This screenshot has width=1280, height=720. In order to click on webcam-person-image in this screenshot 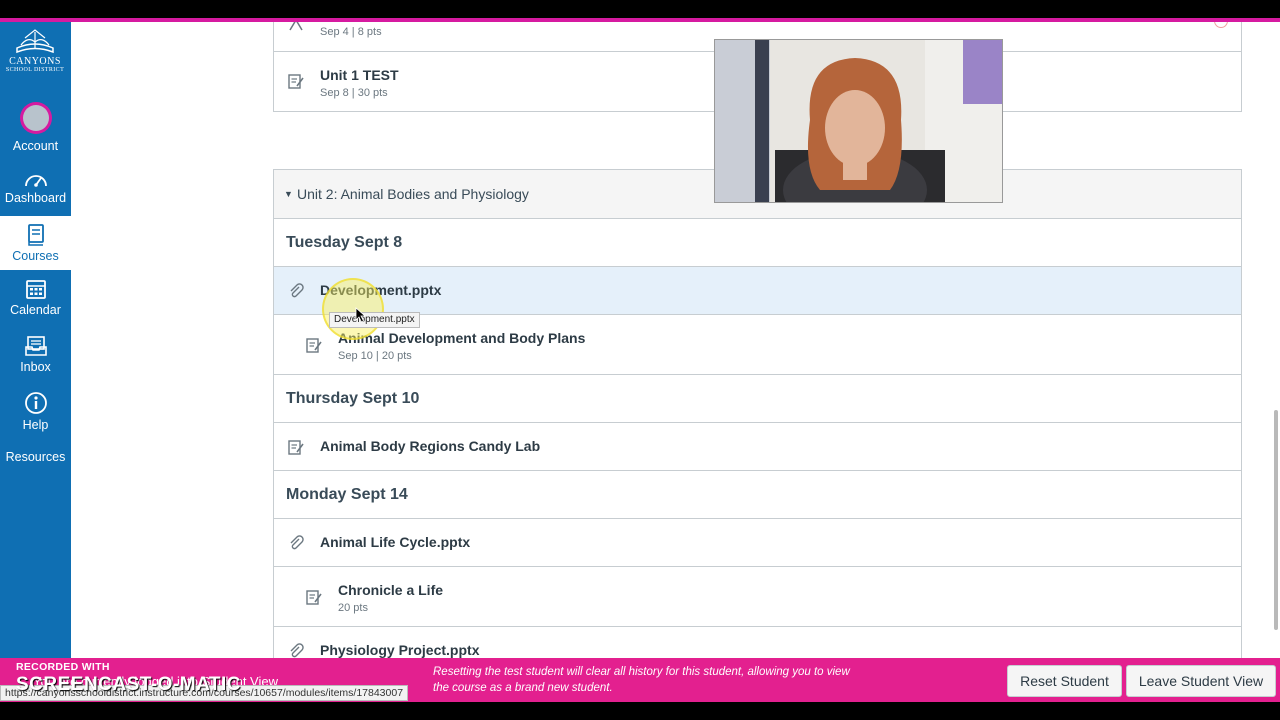, I will do `click(858, 121)`.